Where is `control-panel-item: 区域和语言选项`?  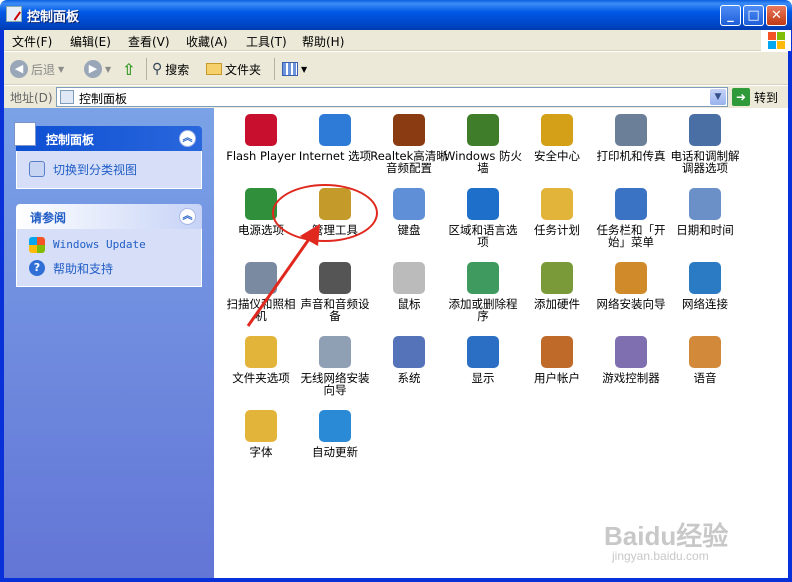 control-panel-item: 区域和语言选项 is located at coordinates (483, 218).